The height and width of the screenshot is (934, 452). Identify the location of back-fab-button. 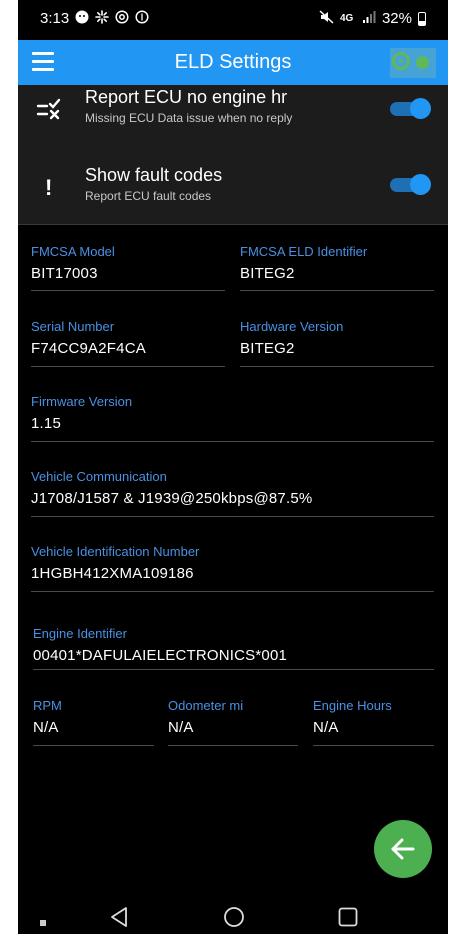
(403, 849).